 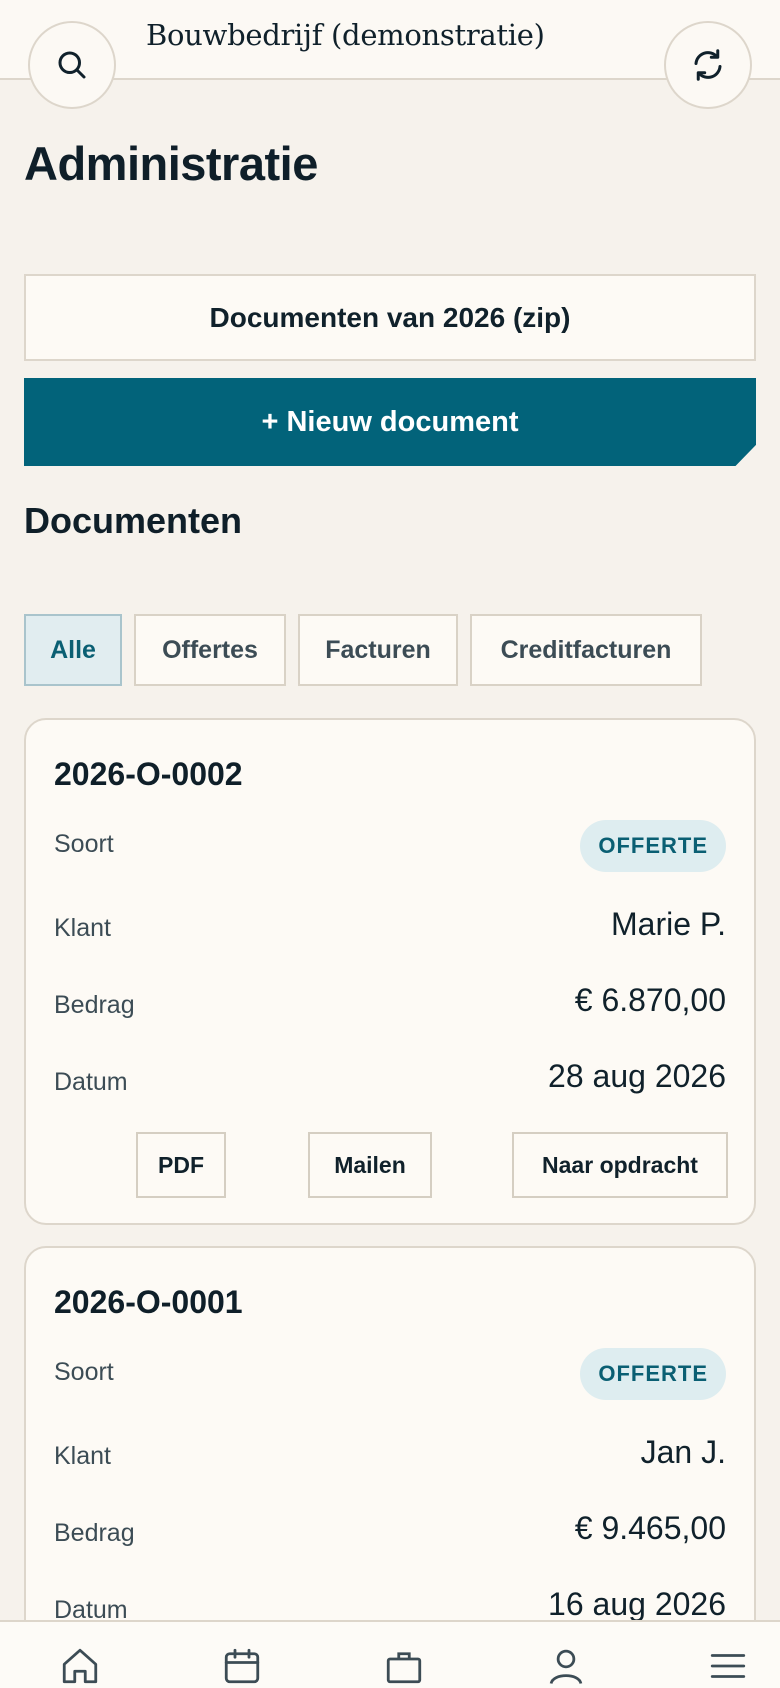 What do you see at coordinates (650, 1528) in the screenshot?
I see `amount-value: € 9.465,00` at bounding box center [650, 1528].